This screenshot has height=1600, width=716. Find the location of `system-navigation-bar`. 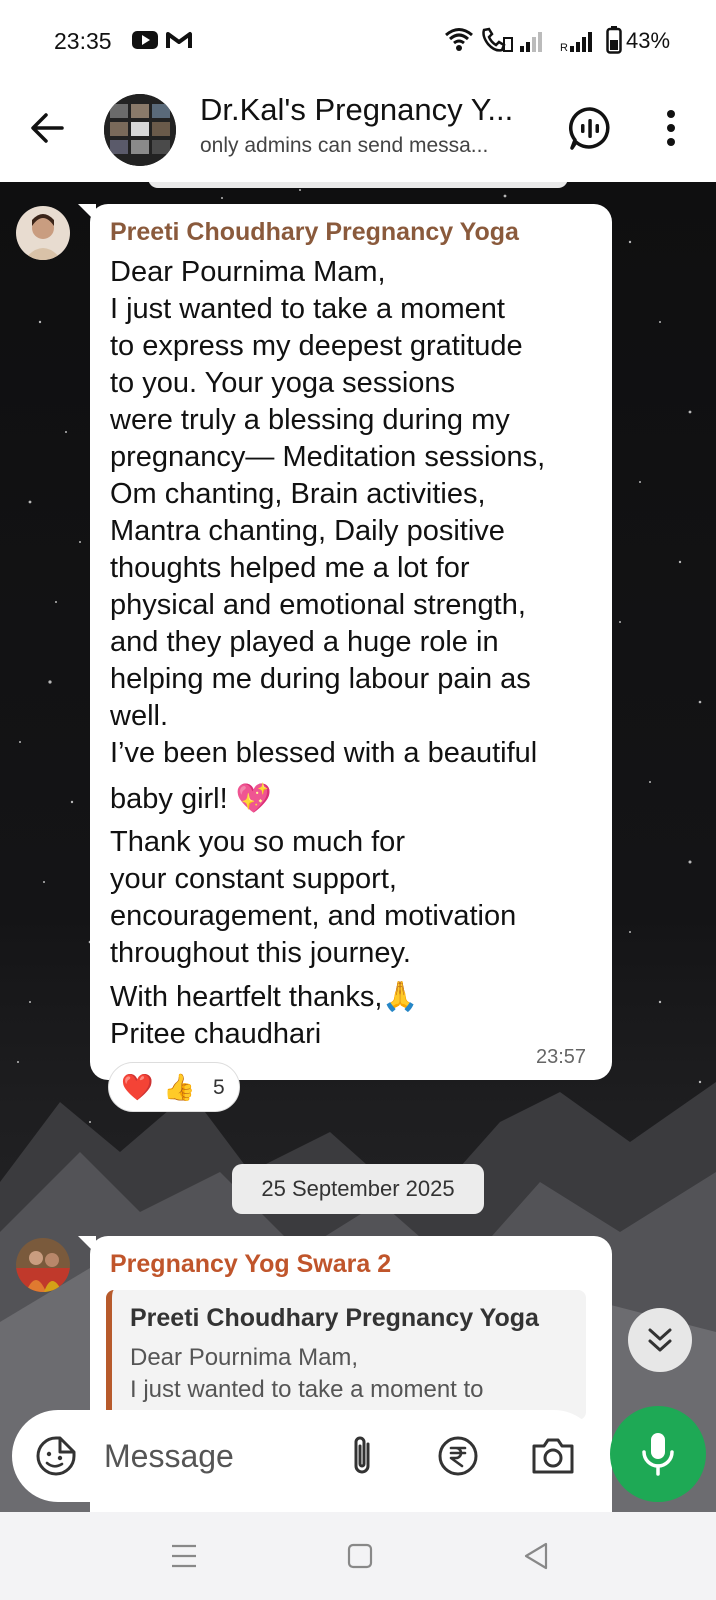

system-navigation-bar is located at coordinates (358, 1556).